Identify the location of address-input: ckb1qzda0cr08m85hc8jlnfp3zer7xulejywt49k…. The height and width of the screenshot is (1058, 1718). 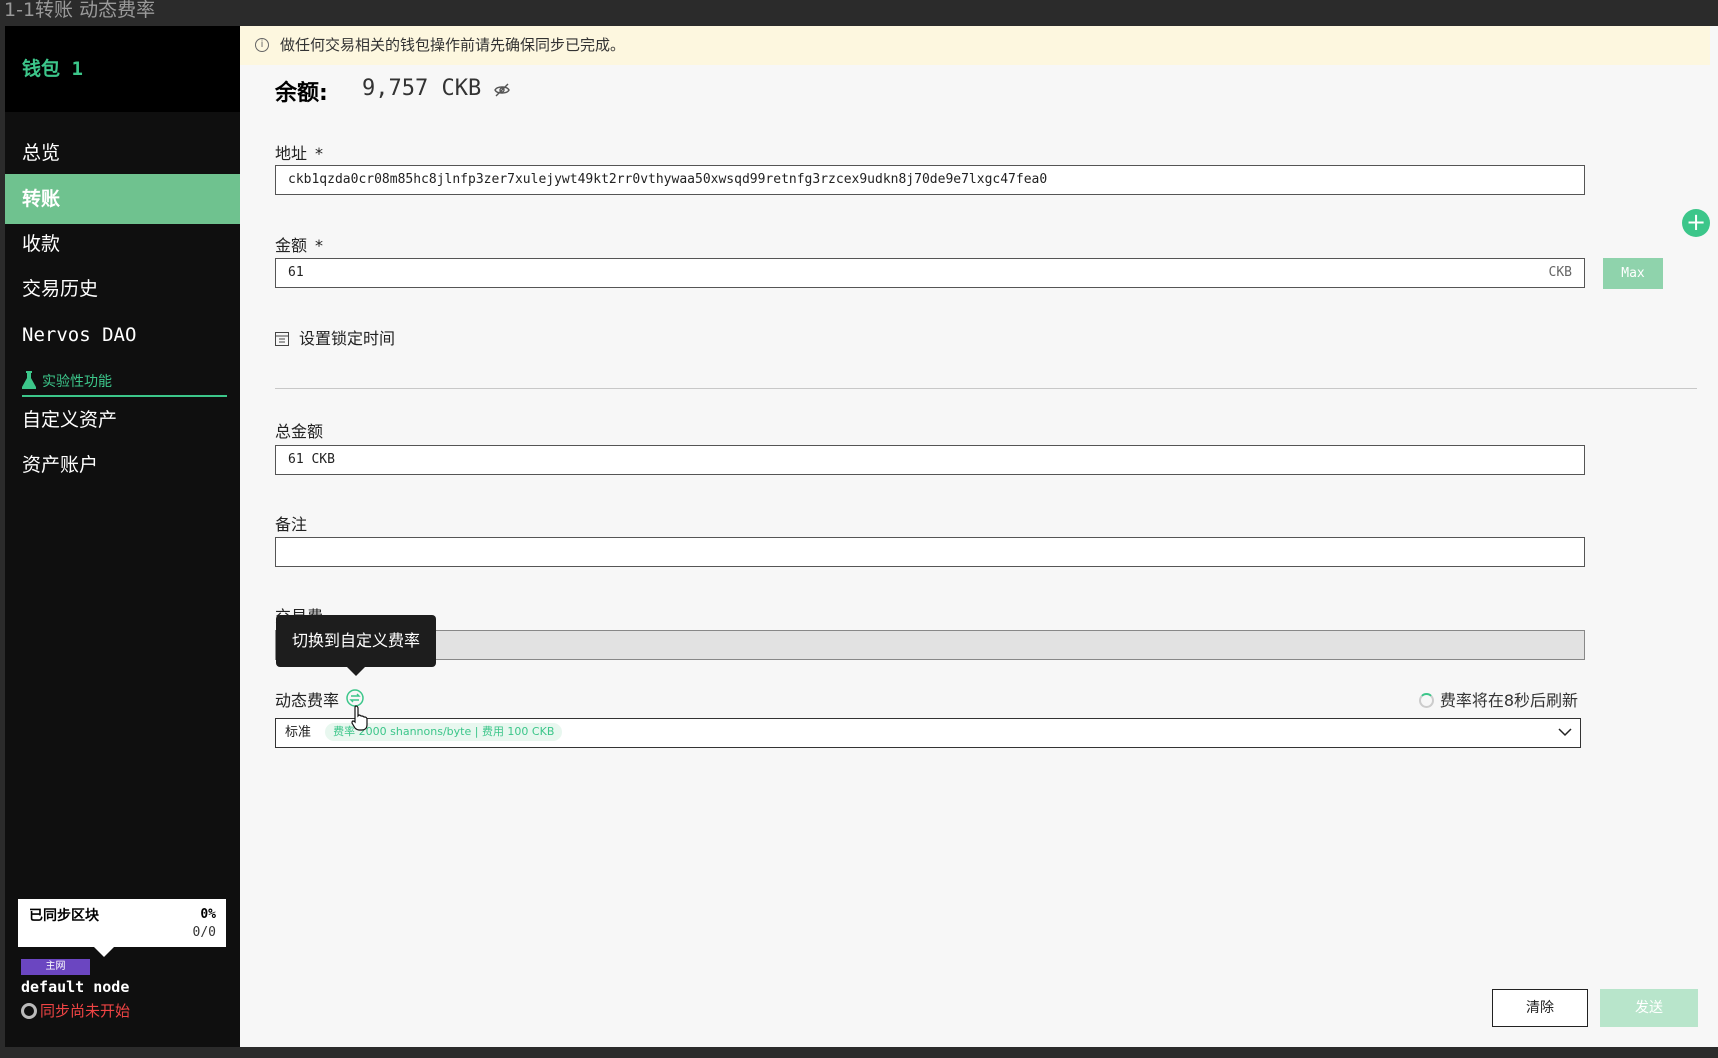
(930, 180).